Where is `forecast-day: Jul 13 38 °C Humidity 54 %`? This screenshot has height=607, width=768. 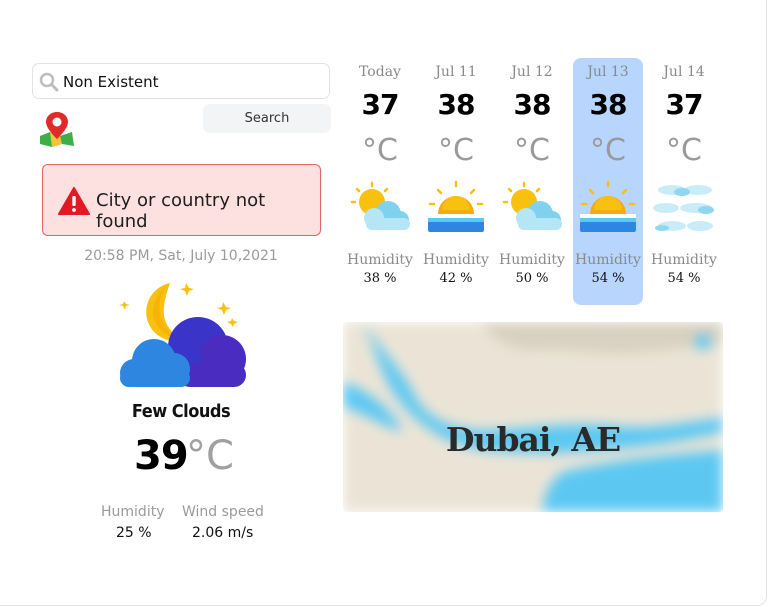 forecast-day: Jul 13 38 °C Humidity 54 % is located at coordinates (608, 181).